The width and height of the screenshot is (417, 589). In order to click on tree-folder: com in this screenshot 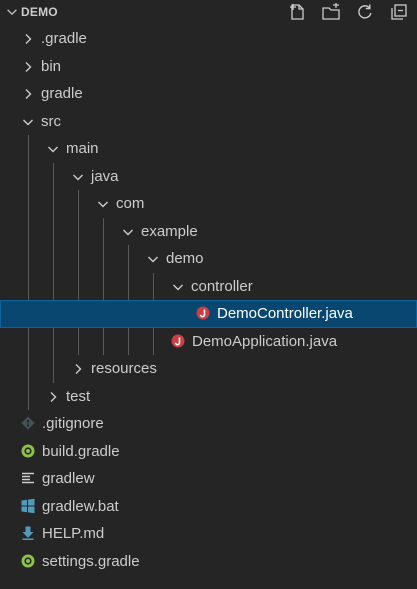, I will do `click(208, 204)`.